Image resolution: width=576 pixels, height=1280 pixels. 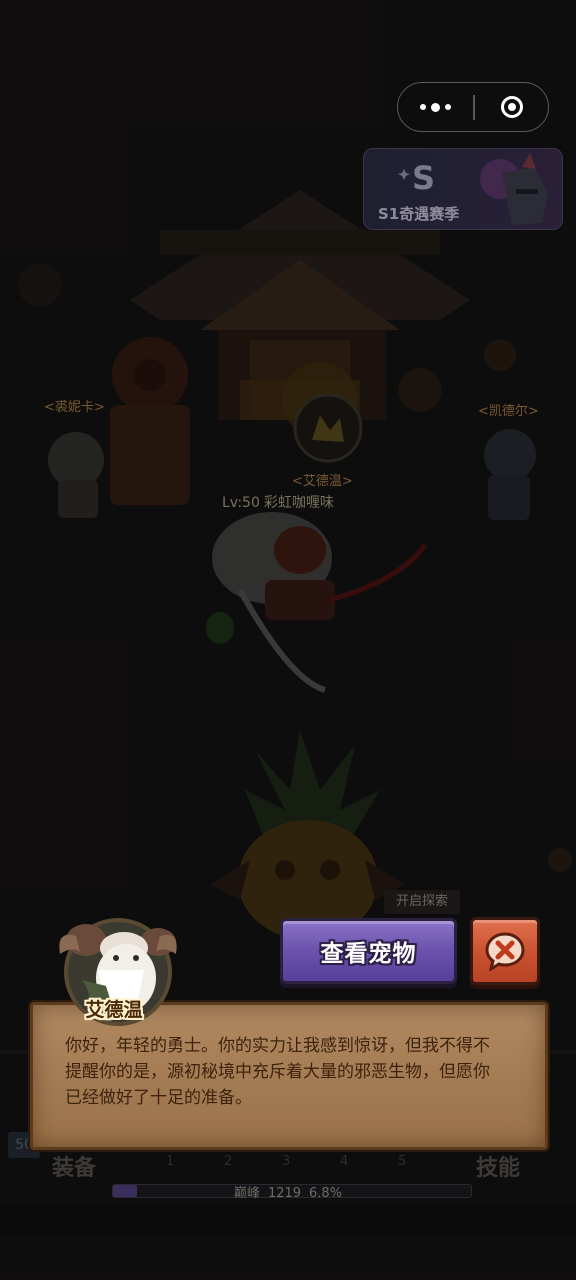 I want to click on mini-program-capsule, so click(x=473, y=107).